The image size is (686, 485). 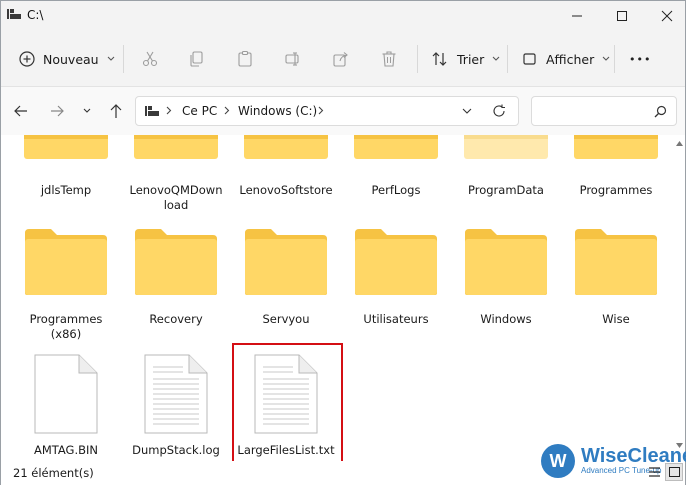 I want to click on new-button: Nouveau, so click(x=67, y=59).